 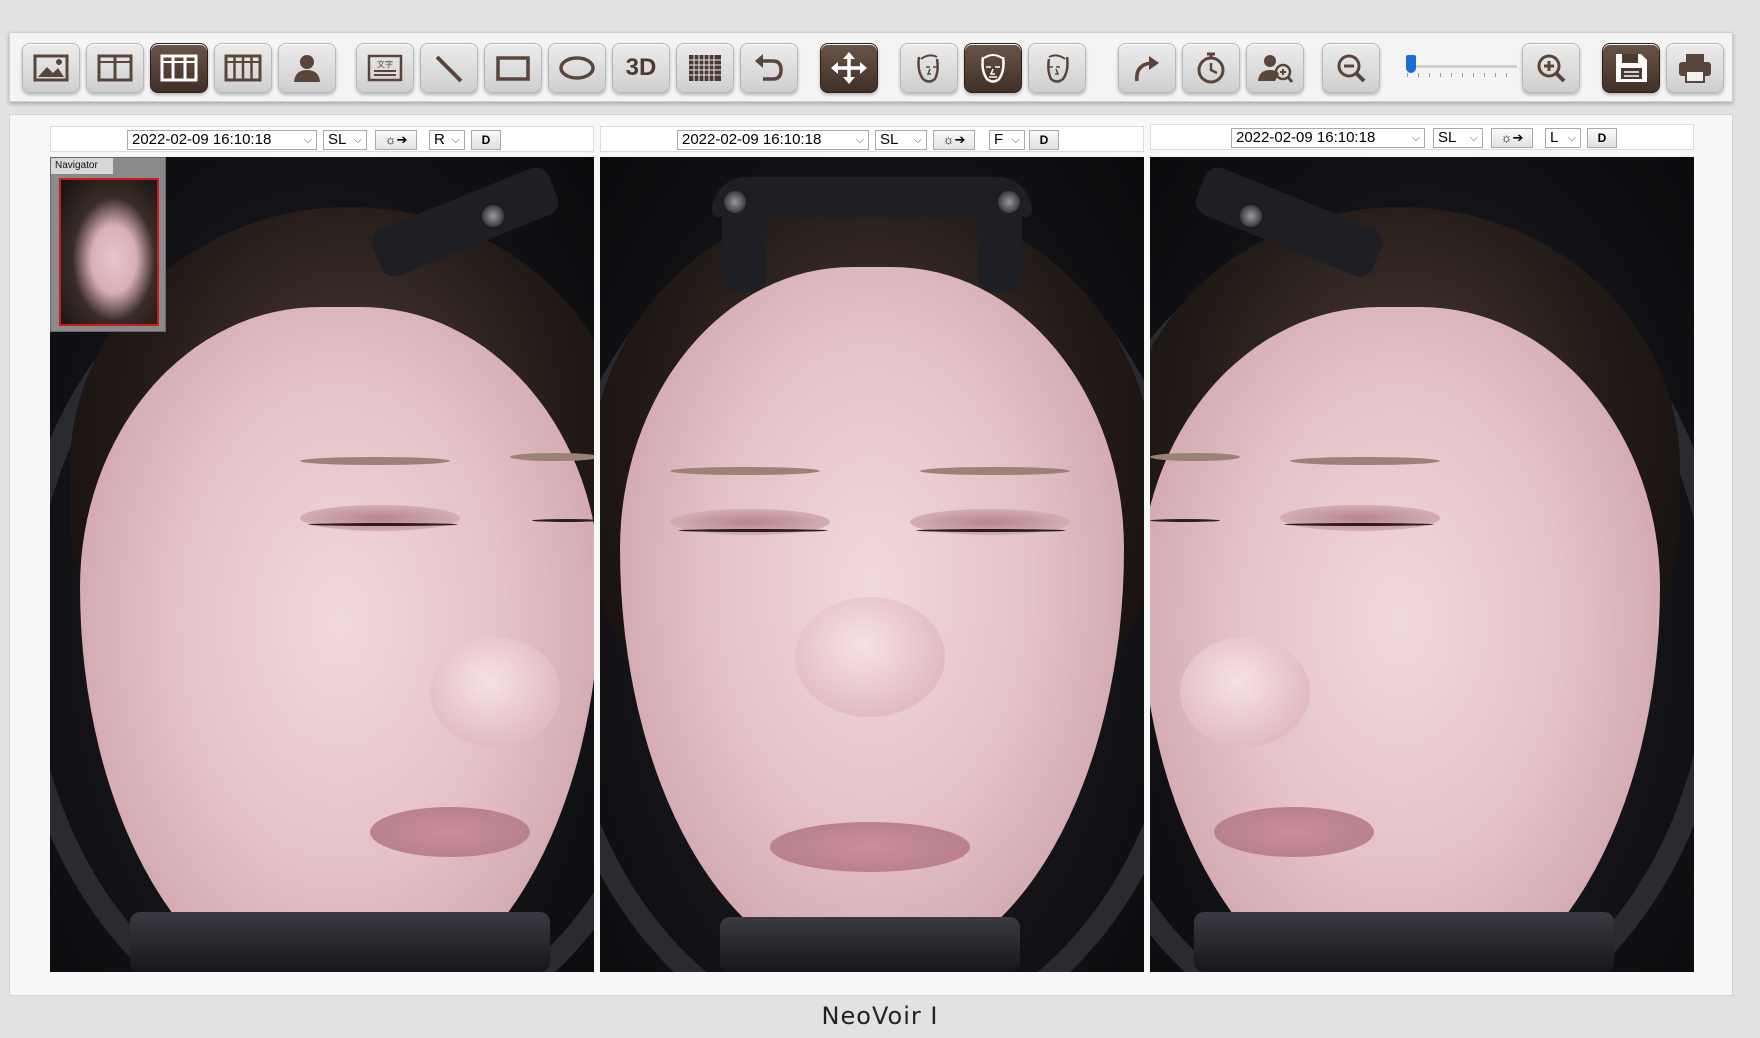 I want to click on picture-icon, so click(x=51, y=68).